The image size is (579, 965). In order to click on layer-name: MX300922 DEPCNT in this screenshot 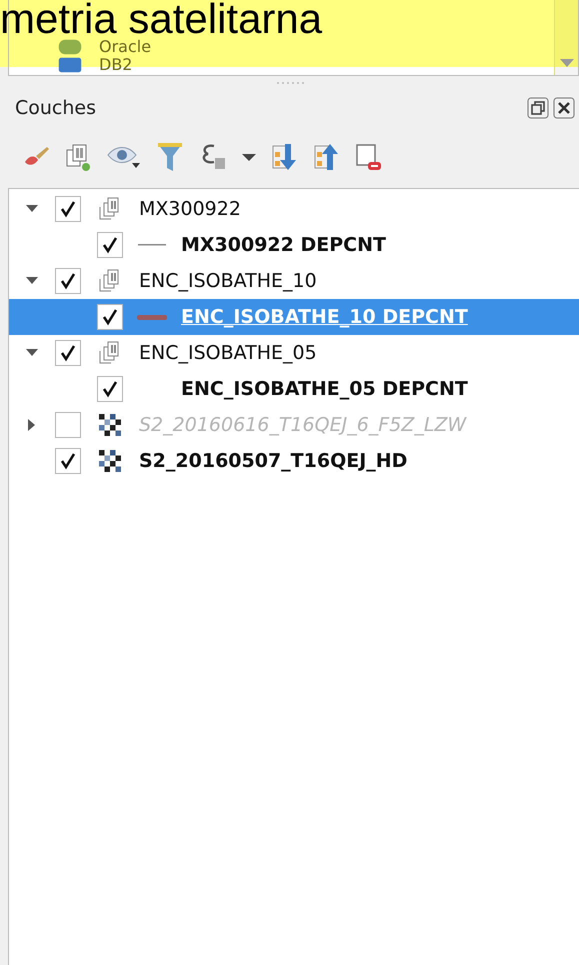, I will do `click(283, 245)`.